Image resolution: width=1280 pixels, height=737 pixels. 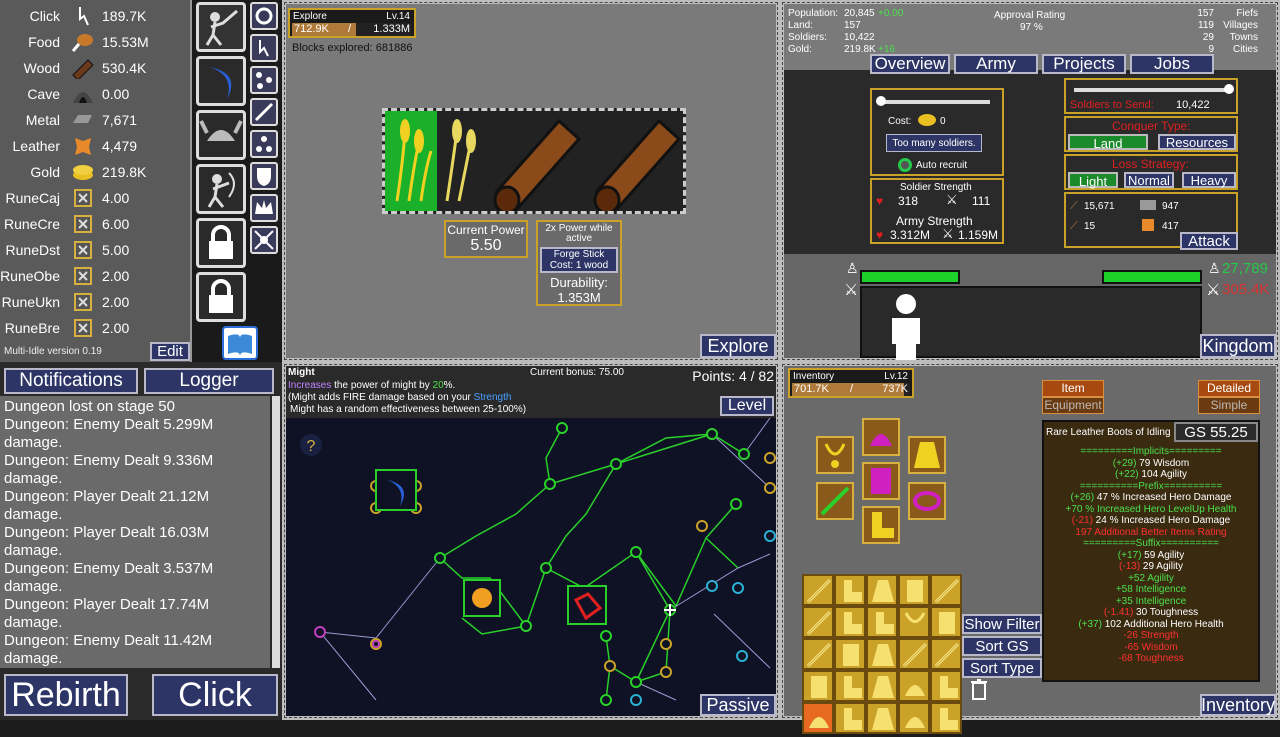 I want to click on simple-tab: Simple, so click(x=1229, y=405).